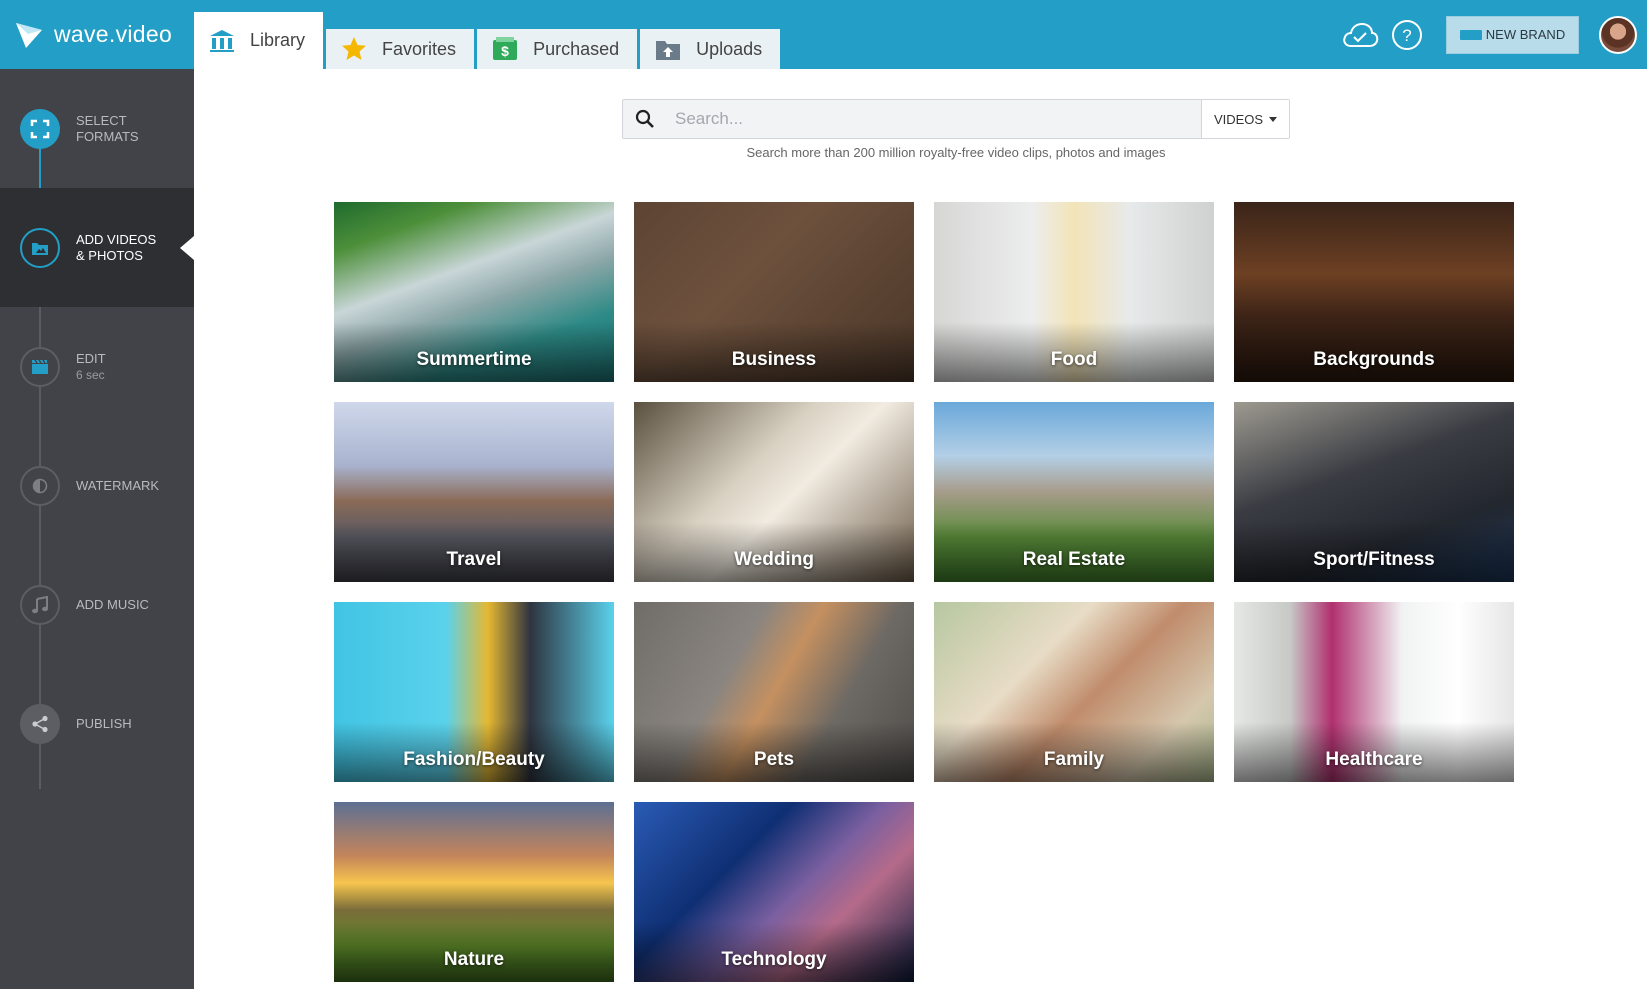  I want to click on step-select-formats: SELECT FORMATS, so click(97, 128).